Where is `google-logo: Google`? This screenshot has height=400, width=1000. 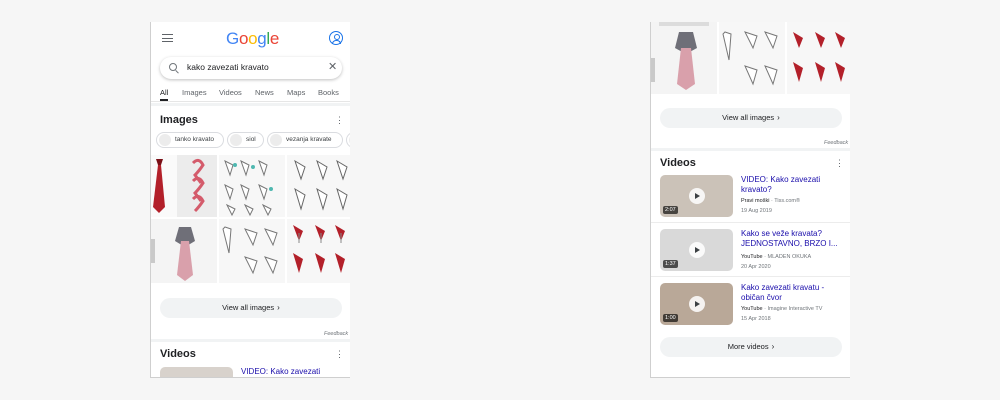
google-logo: Google is located at coordinates (252, 39).